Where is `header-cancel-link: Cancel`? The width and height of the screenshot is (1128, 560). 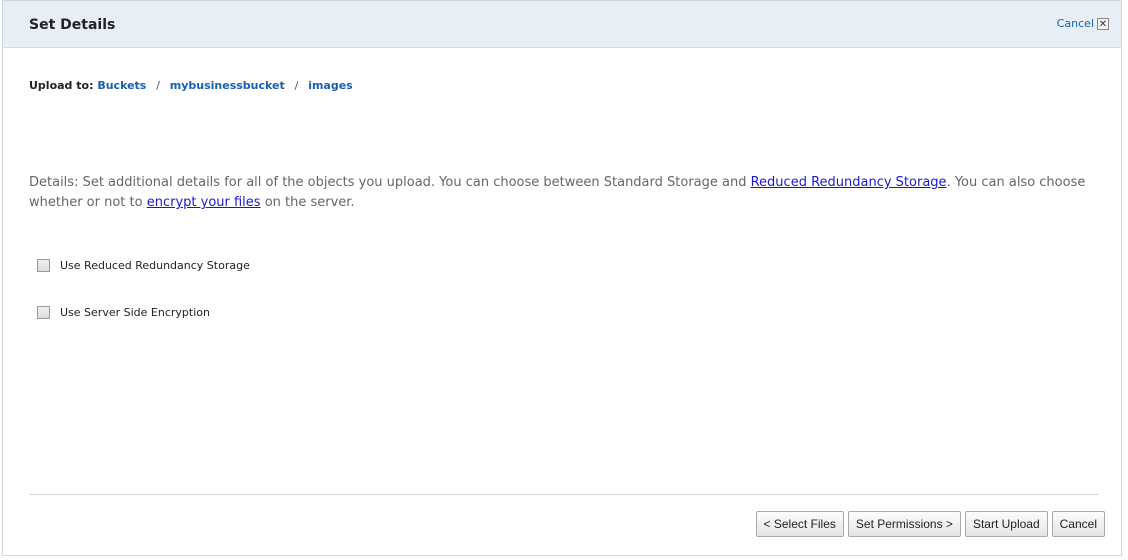 header-cancel-link: Cancel is located at coordinates (1075, 23).